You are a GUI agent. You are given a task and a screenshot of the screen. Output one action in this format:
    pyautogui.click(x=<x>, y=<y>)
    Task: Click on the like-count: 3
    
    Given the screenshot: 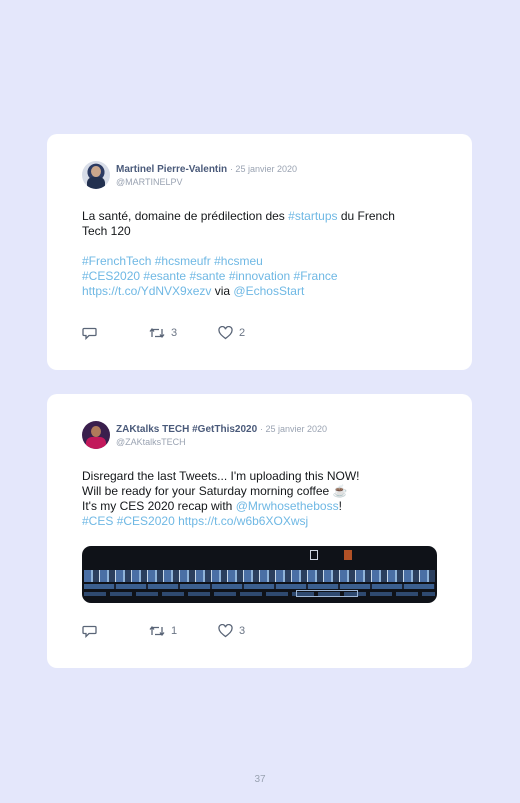 What is the action you would take?
    pyautogui.click(x=242, y=631)
    